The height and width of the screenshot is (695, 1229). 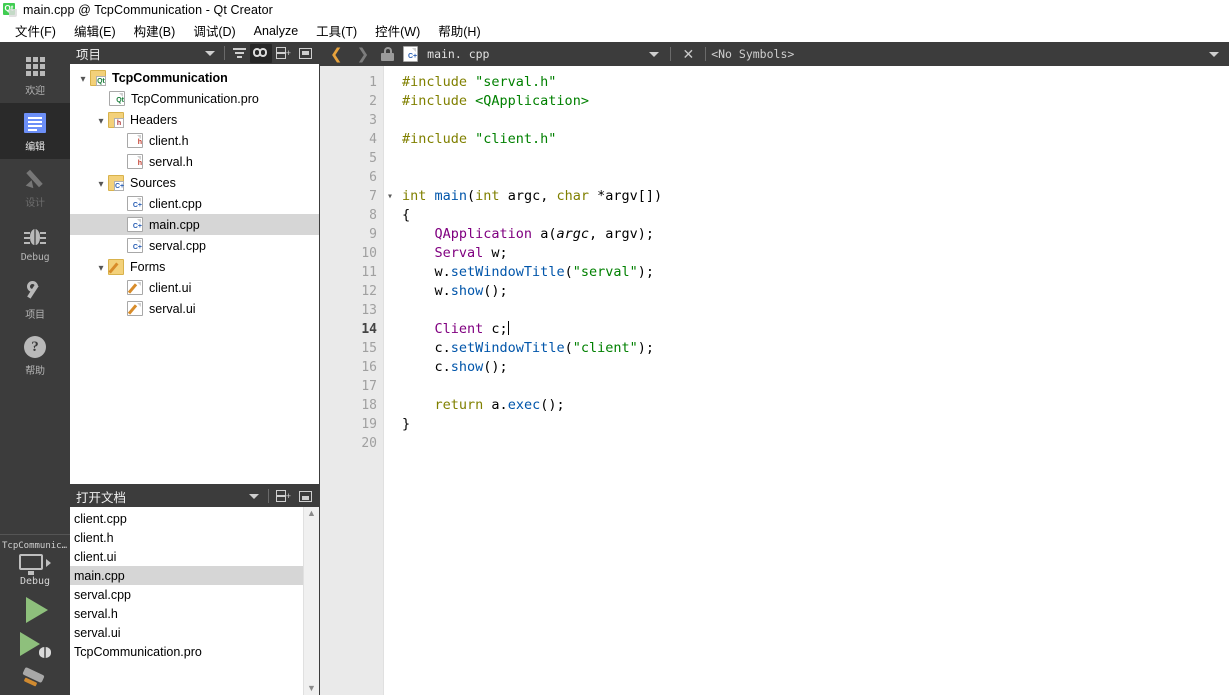 I want to click on line-number: 8, so click(x=373, y=215).